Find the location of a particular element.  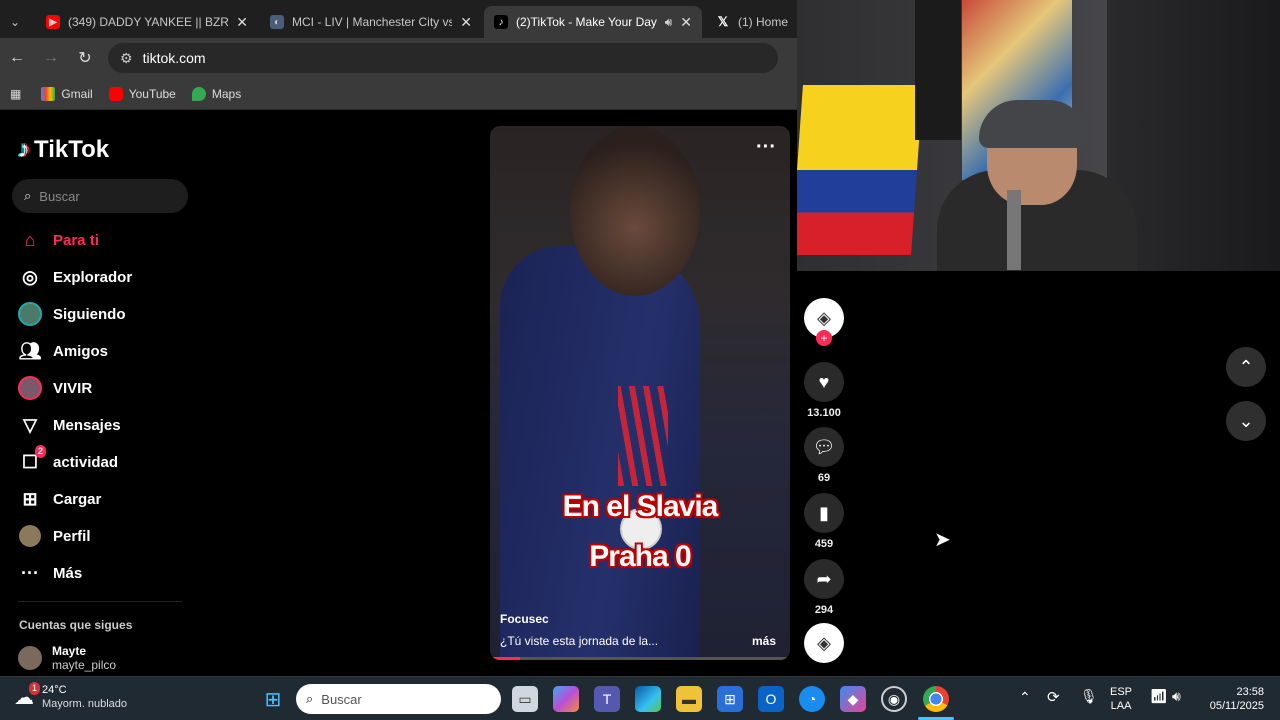

copilot-icon is located at coordinates (566, 699).